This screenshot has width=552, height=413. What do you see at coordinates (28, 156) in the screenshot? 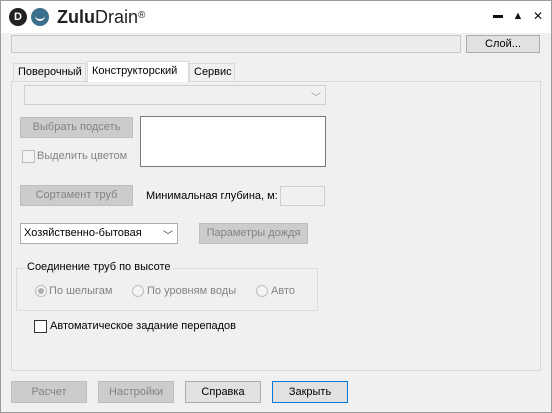
I see `highlight-color-checkbox` at bounding box center [28, 156].